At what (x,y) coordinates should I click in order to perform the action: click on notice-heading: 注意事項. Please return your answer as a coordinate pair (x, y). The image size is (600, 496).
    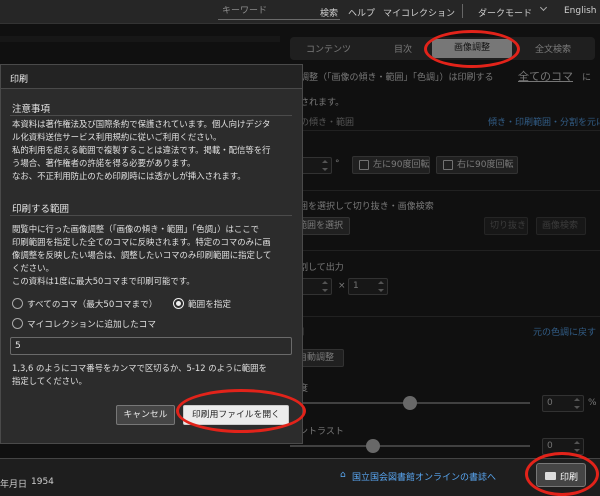
    Looking at the image, I should click on (31, 109).